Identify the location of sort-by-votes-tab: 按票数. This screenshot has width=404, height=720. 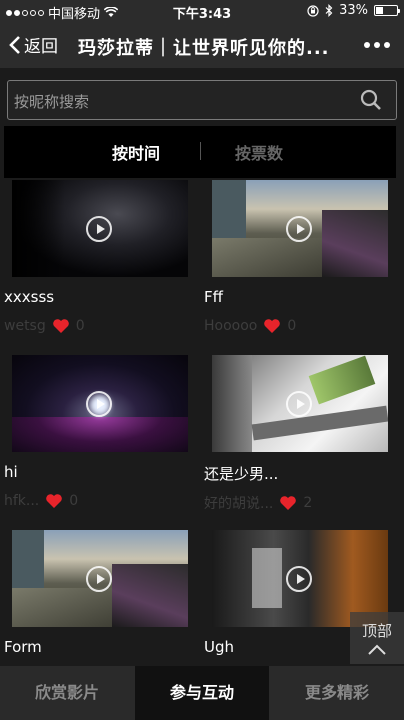
(259, 152).